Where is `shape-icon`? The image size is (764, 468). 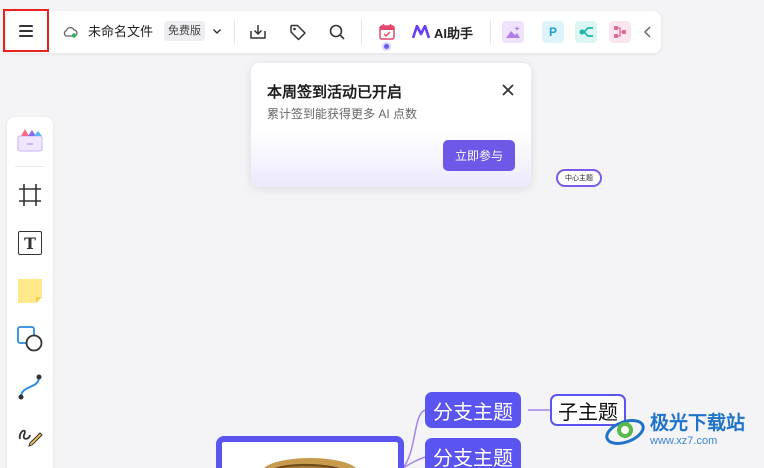 shape-icon is located at coordinates (30, 339).